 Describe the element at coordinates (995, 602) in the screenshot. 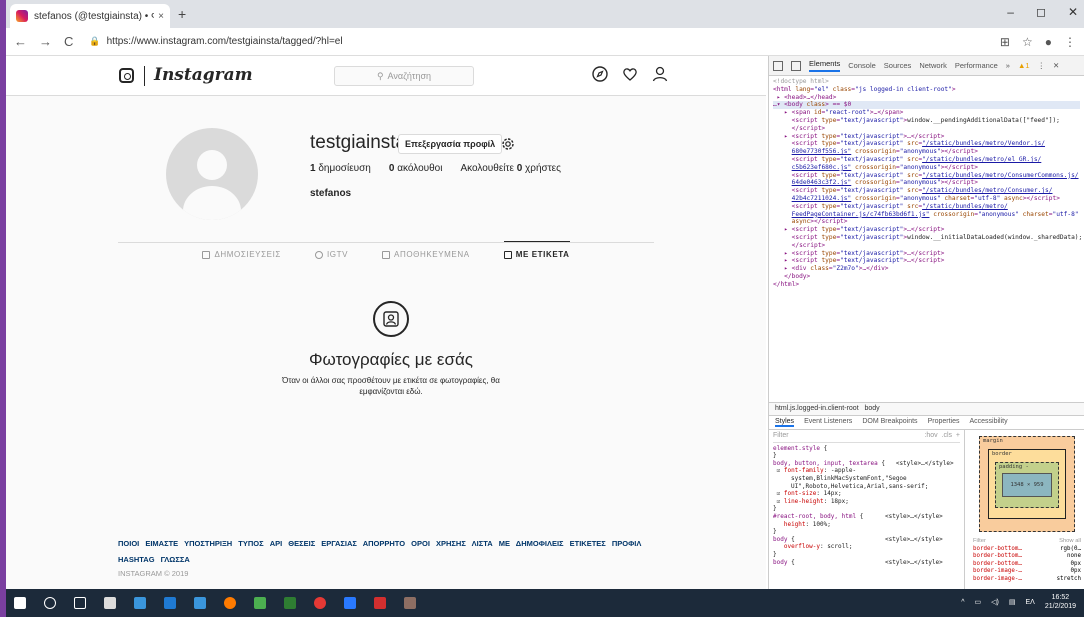

I see `volume-icon: ◁)` at that location.